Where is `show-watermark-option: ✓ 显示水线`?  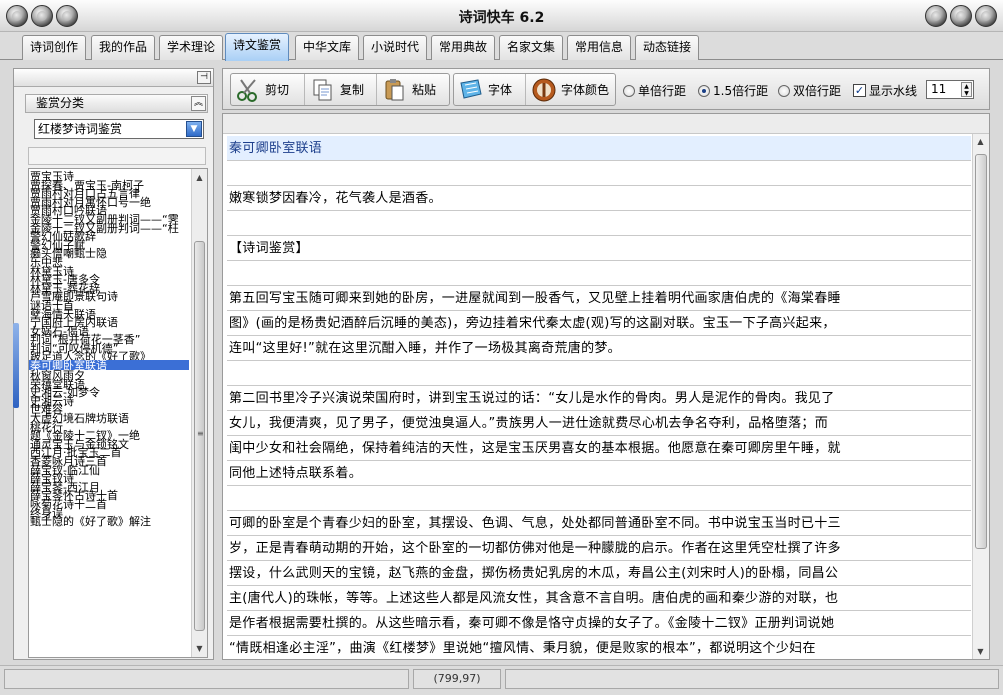
show-watermark-option: ✓ 显示水线 is located at coordinates (885, 90).